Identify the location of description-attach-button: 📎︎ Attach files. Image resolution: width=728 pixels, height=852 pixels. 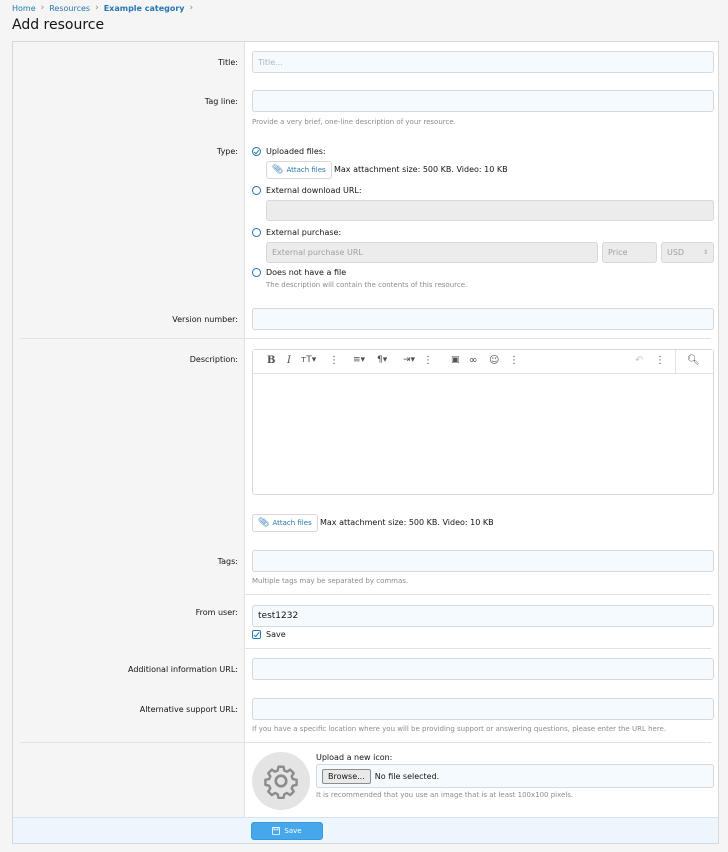
(285, 523).